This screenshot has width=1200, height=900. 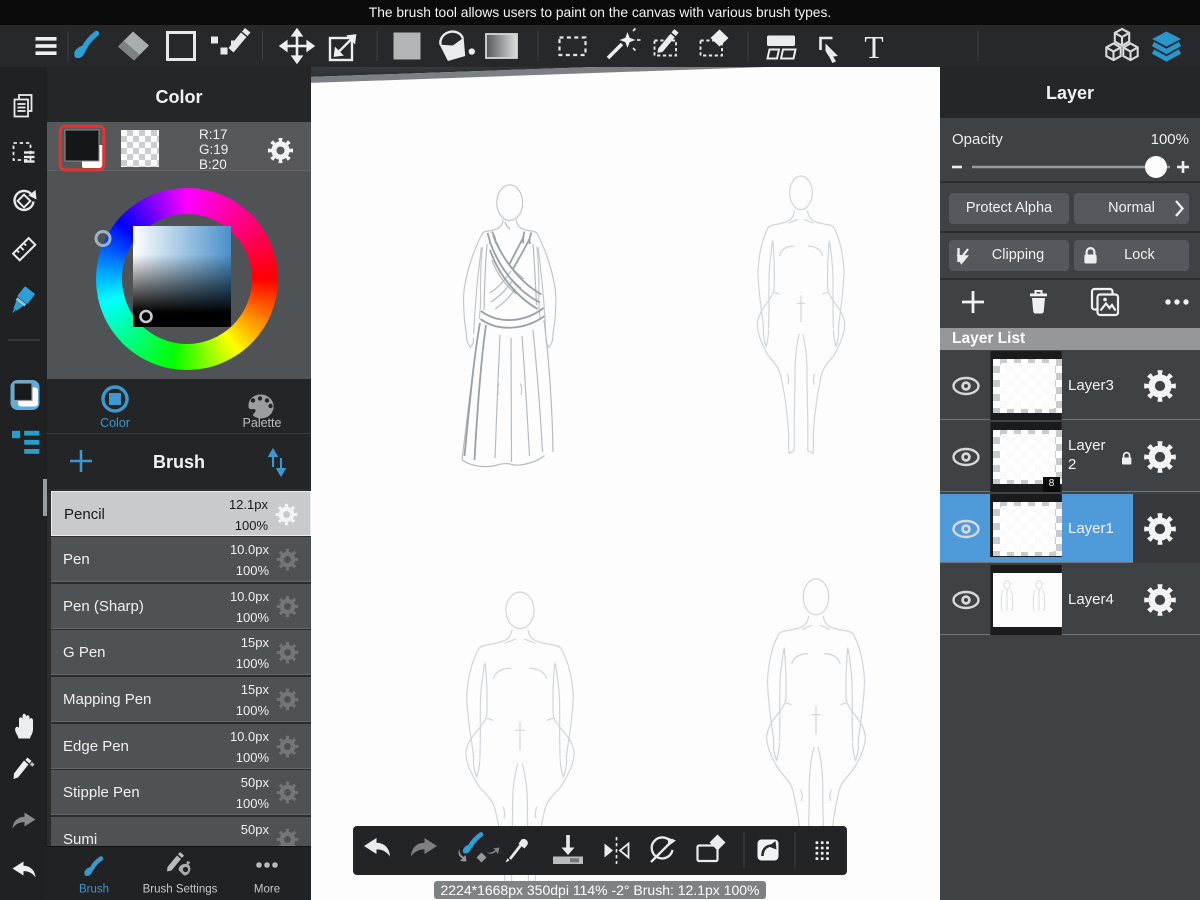 What do you see at coordinates (180, 890) in the screenshot?
I see `svg-text: Brush Settings` at bounding box center [180, 890].